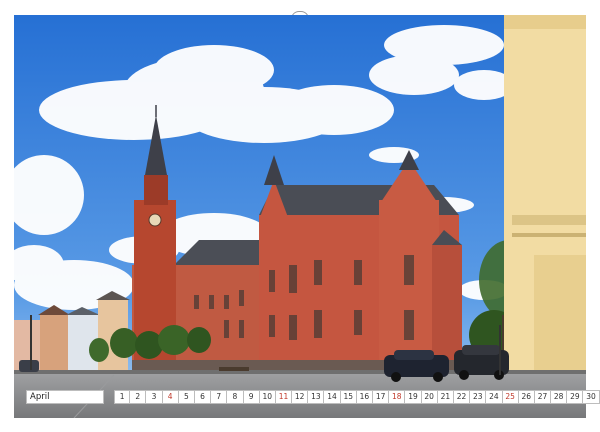 Image resolution: width=600 pixels, height=432 pixels. I want to click on calendar-day: 9, so click(251, 397).